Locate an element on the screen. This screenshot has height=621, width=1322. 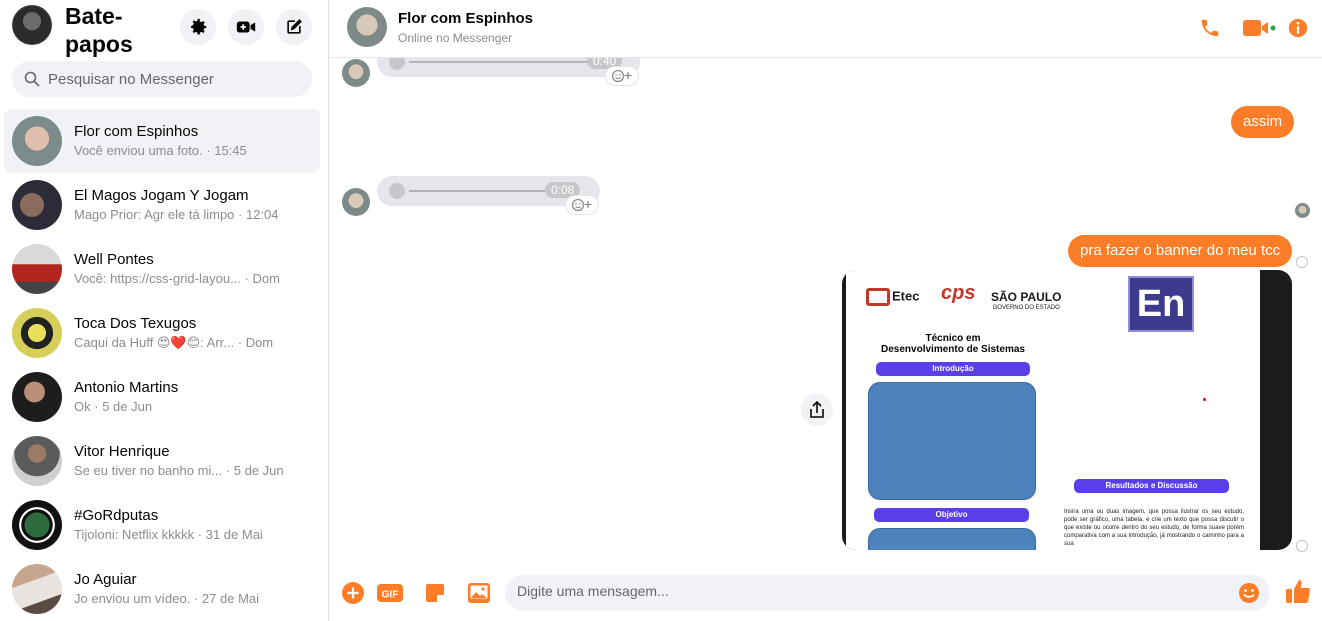
section-label-intro: Introdução is located at coordinates (953, 369).